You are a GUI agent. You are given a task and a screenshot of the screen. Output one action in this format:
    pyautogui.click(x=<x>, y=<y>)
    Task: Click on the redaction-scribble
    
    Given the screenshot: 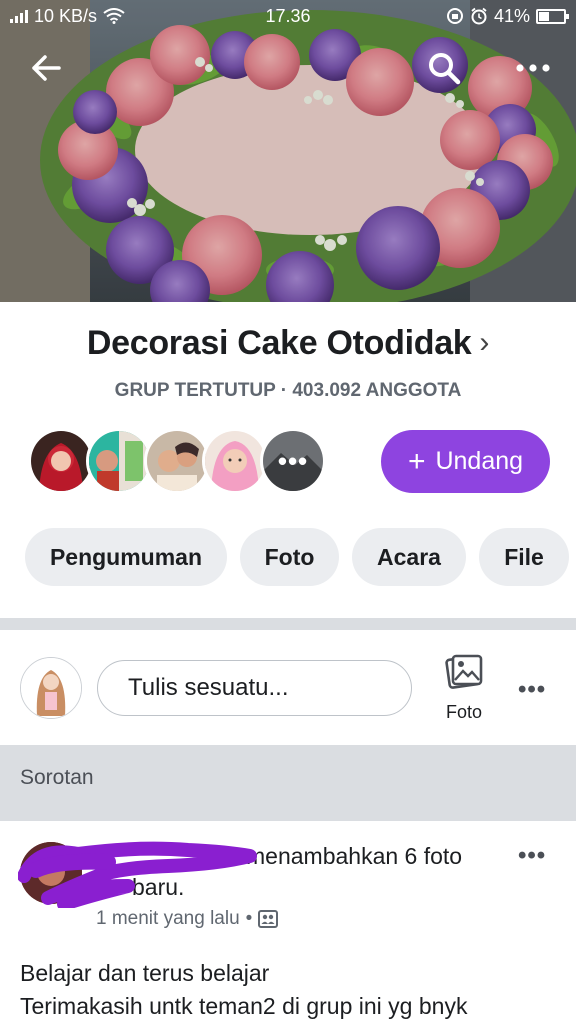 What is the action you would take?
    pyautogui.click(x=137, y=874)
    